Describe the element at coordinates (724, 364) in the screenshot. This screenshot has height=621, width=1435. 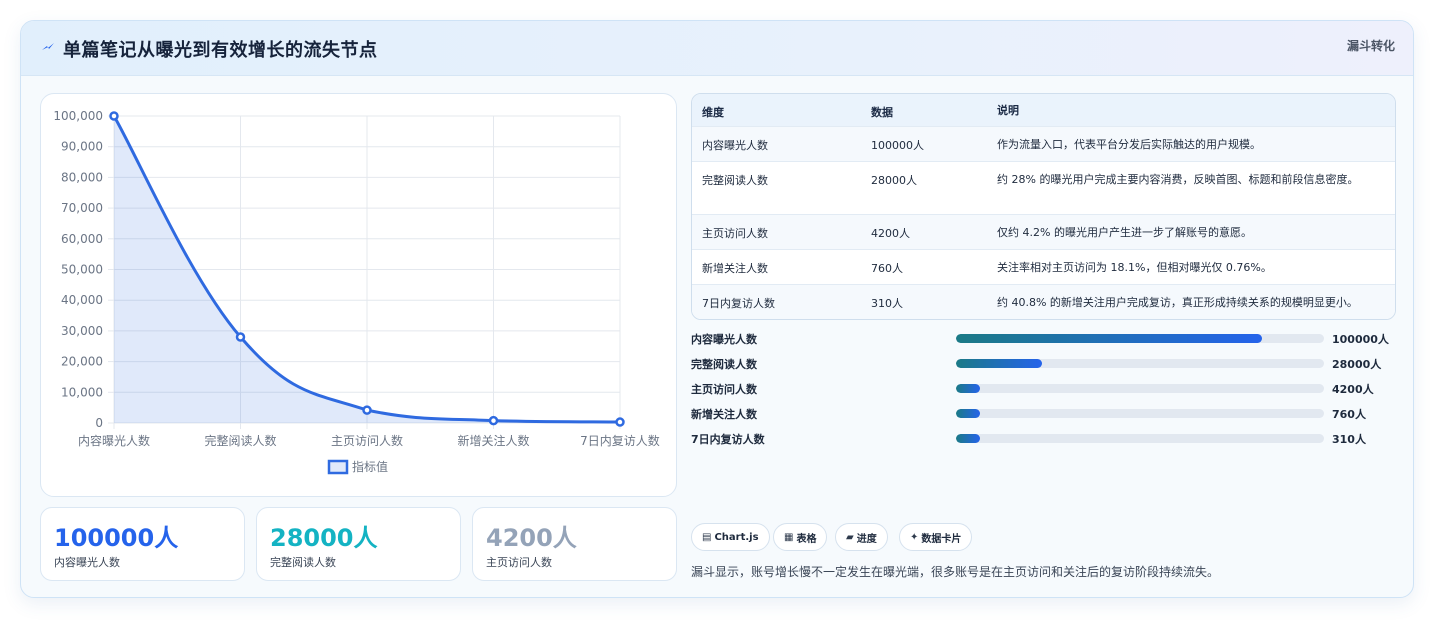
I see `progress-label: 完整阅读人数` at that location.